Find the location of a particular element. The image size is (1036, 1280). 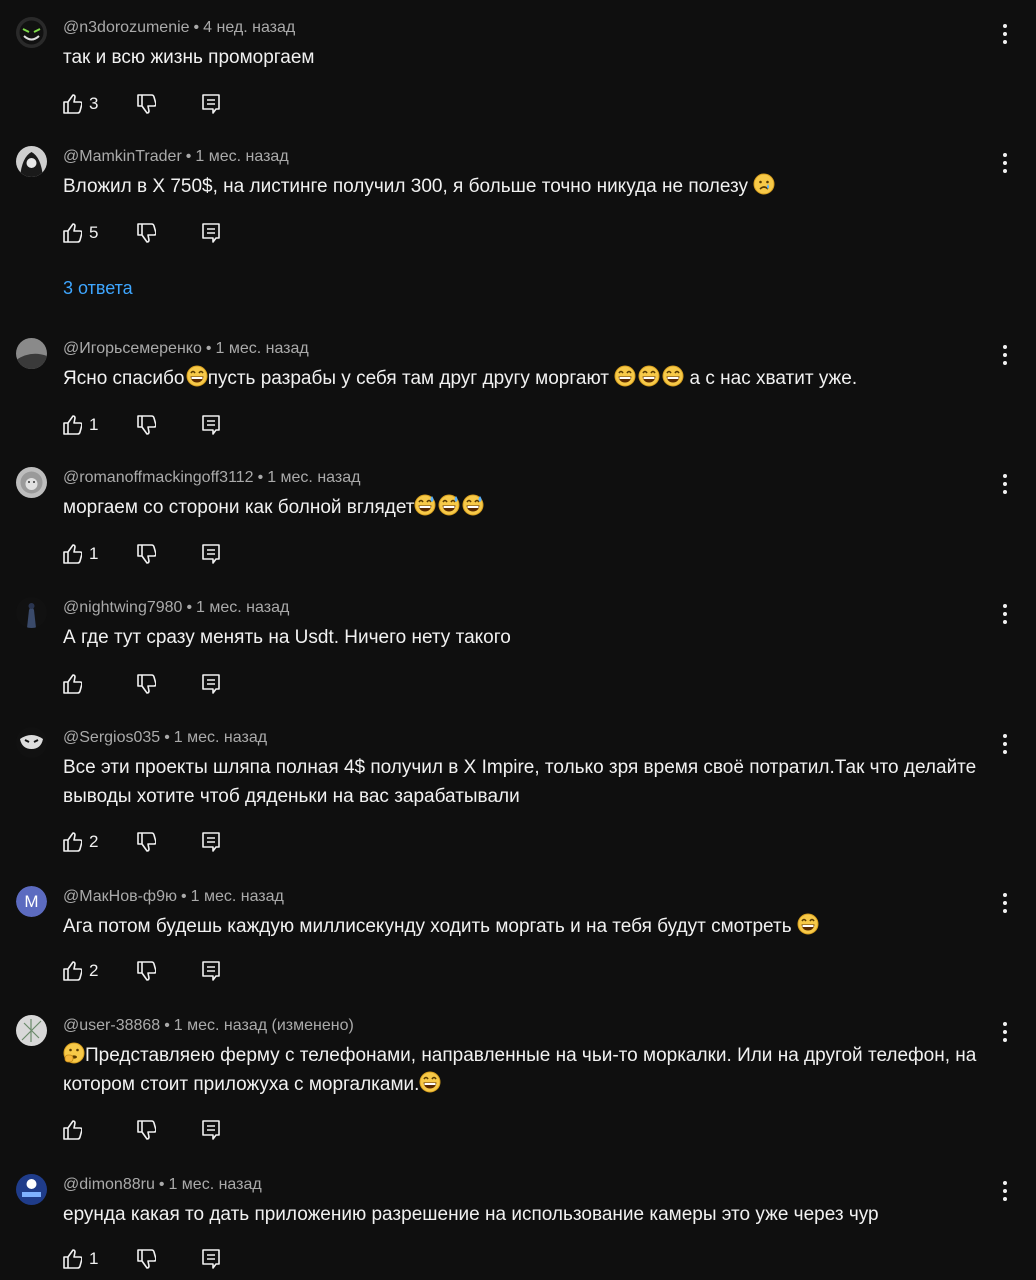

comment-author: @dimon88ru is located at coordinates (109, 1184).